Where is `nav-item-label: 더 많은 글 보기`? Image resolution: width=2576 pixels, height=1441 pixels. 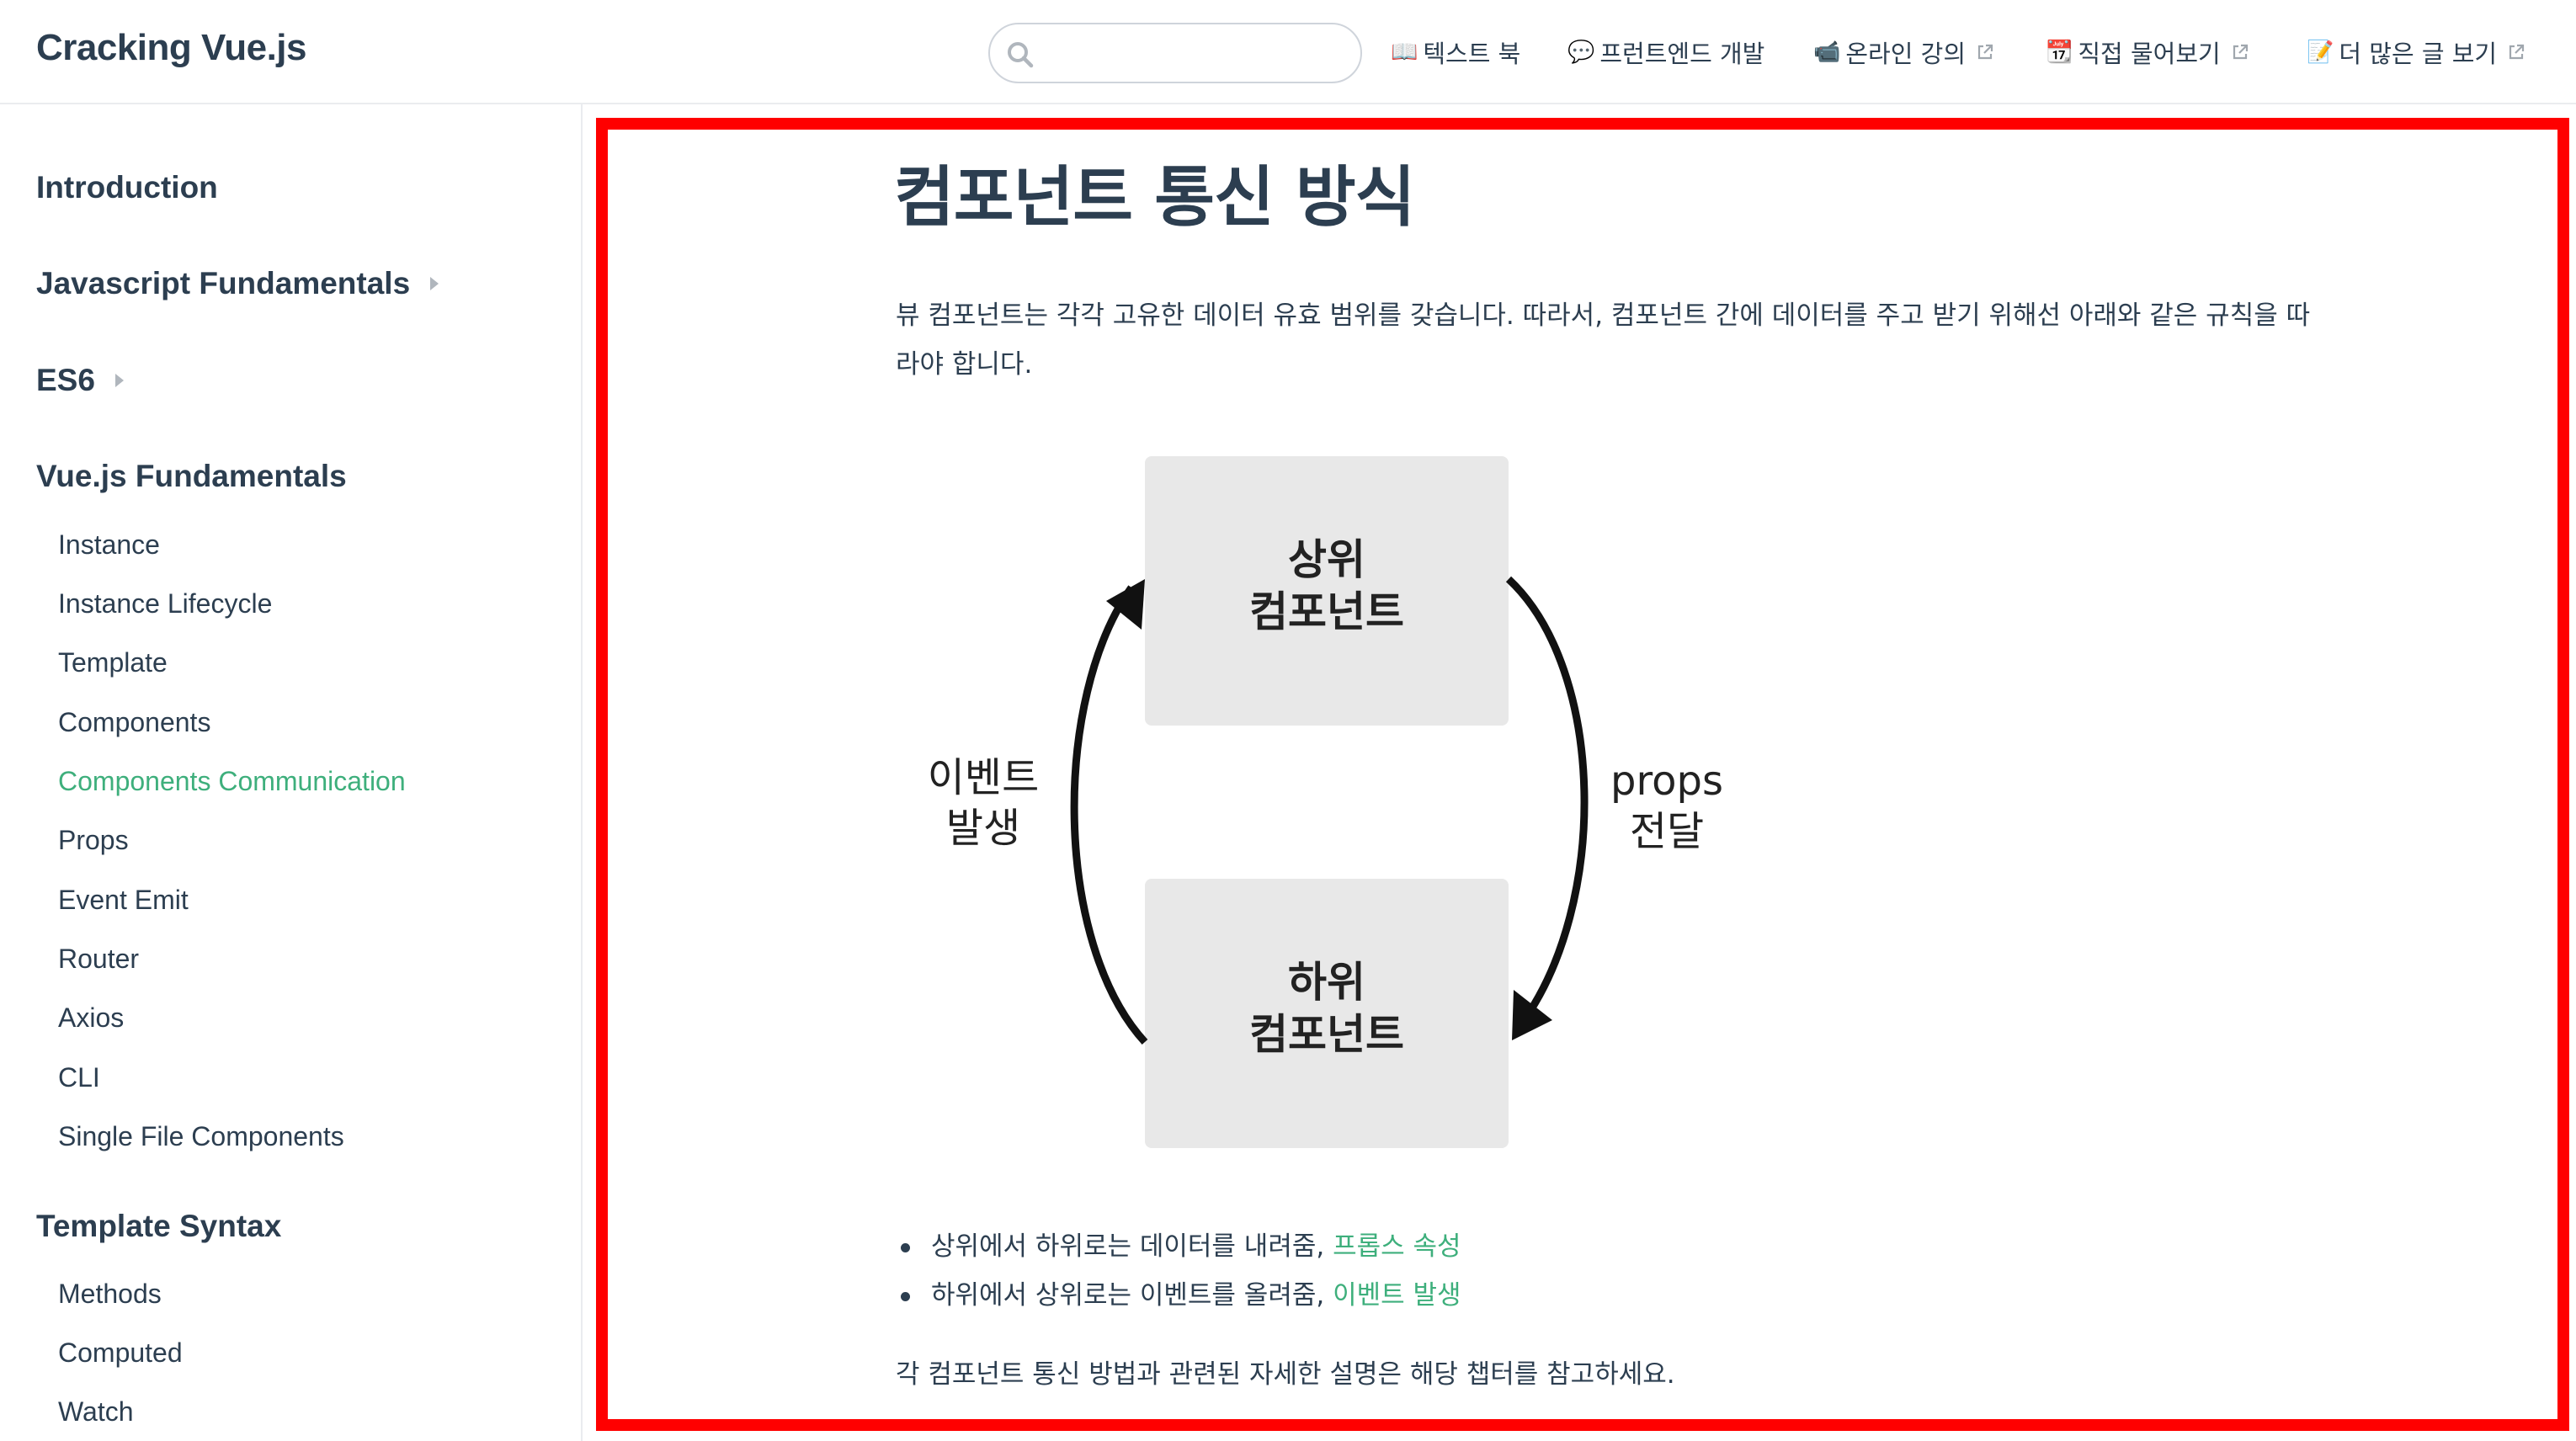
nav-item-label: 더 많은 글 보기 is located at coordinates (2419, 54).